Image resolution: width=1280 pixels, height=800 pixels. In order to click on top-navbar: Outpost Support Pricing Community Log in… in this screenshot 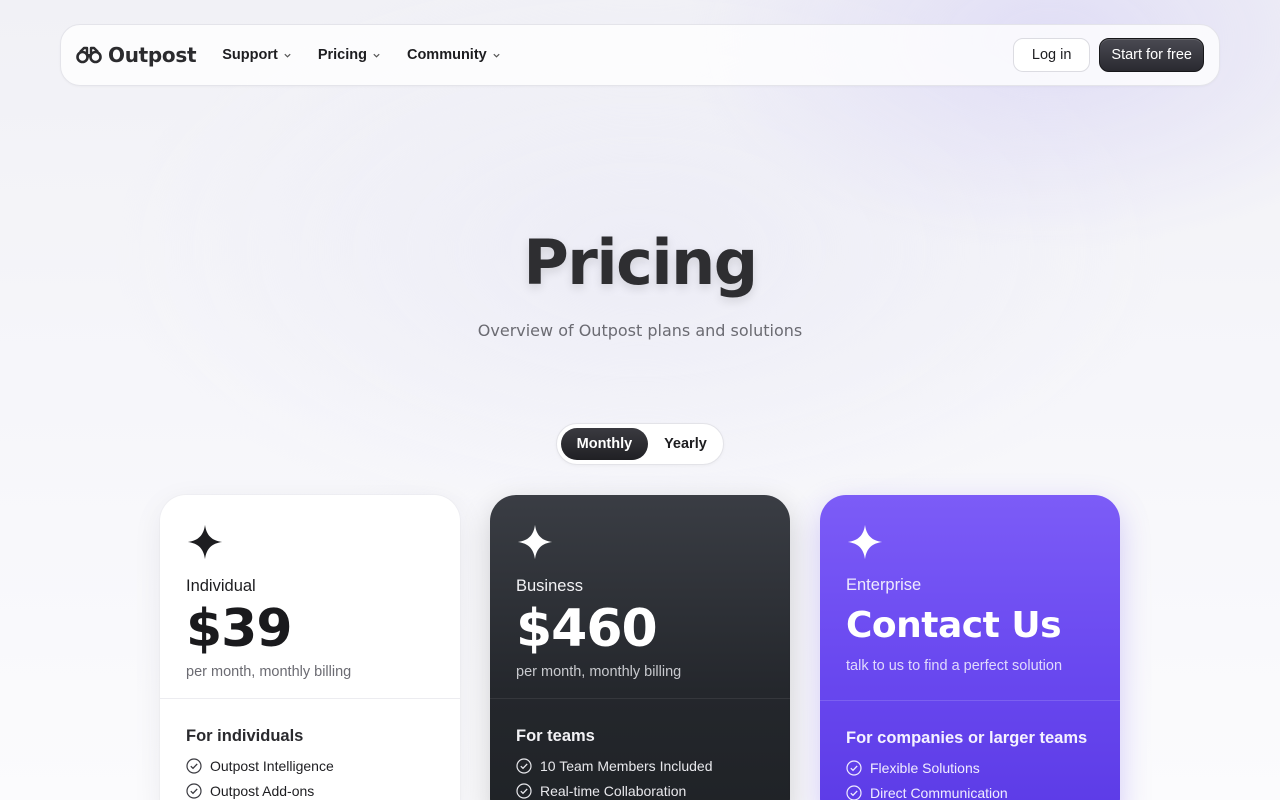, I will do `click(640, 55)`.